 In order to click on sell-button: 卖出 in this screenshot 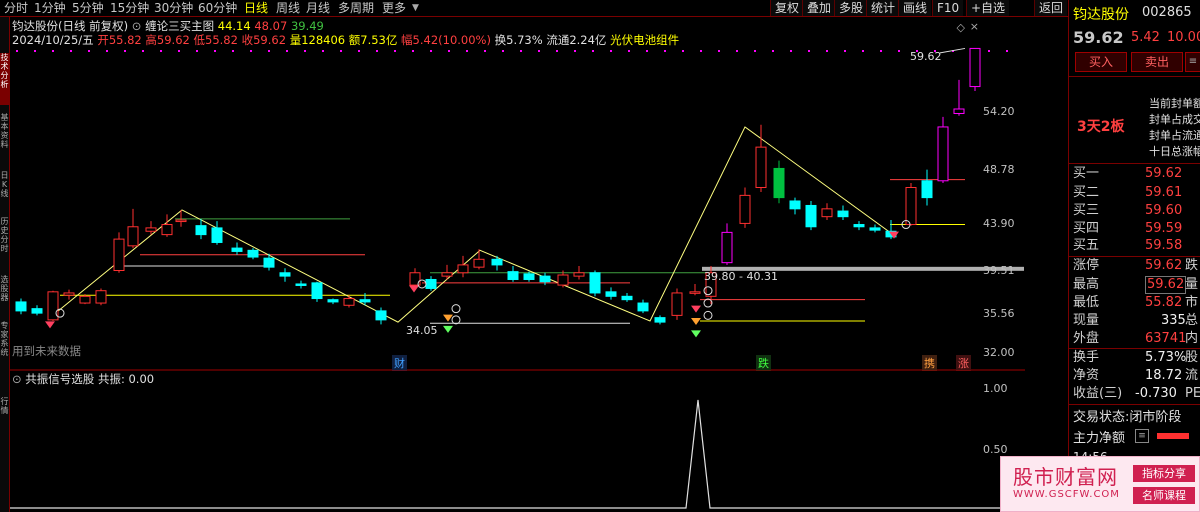, I will do `click(1157, 62)`.